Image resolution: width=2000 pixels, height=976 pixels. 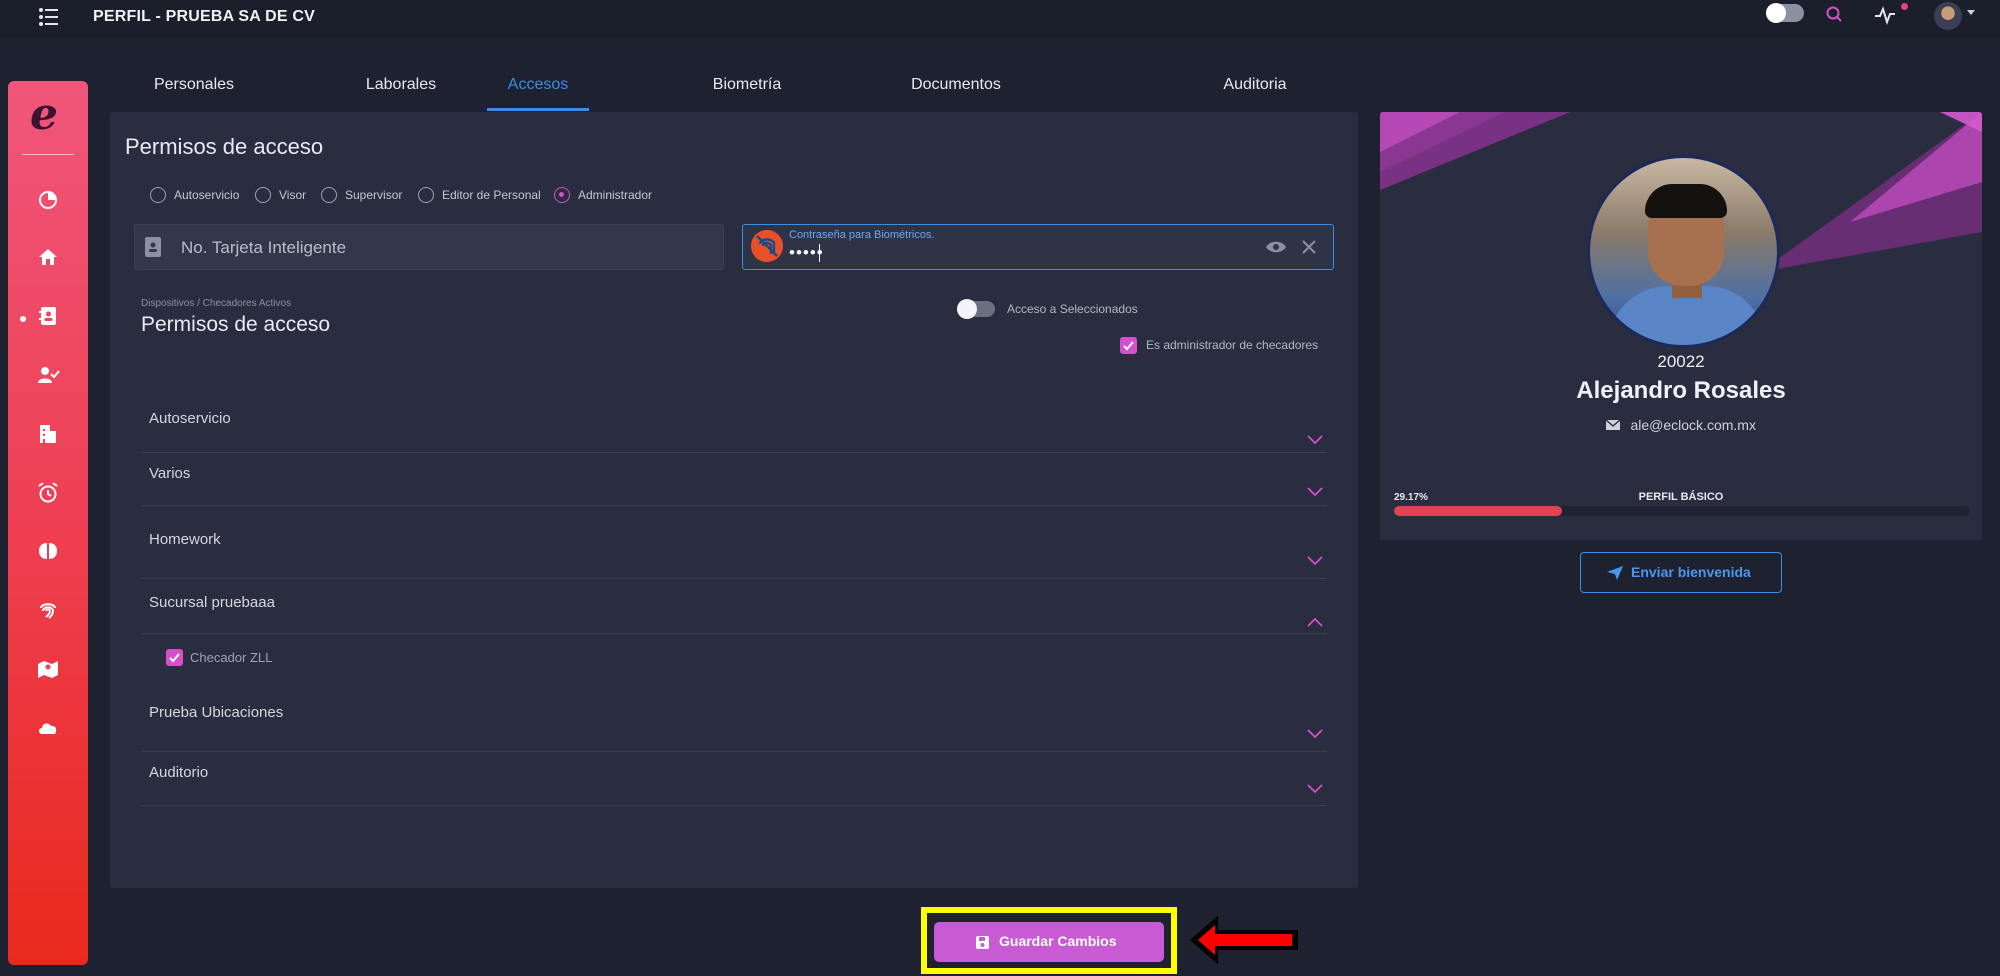 I want to click on tab-auditoria: Auditoria, so click(x=1255, y=94).